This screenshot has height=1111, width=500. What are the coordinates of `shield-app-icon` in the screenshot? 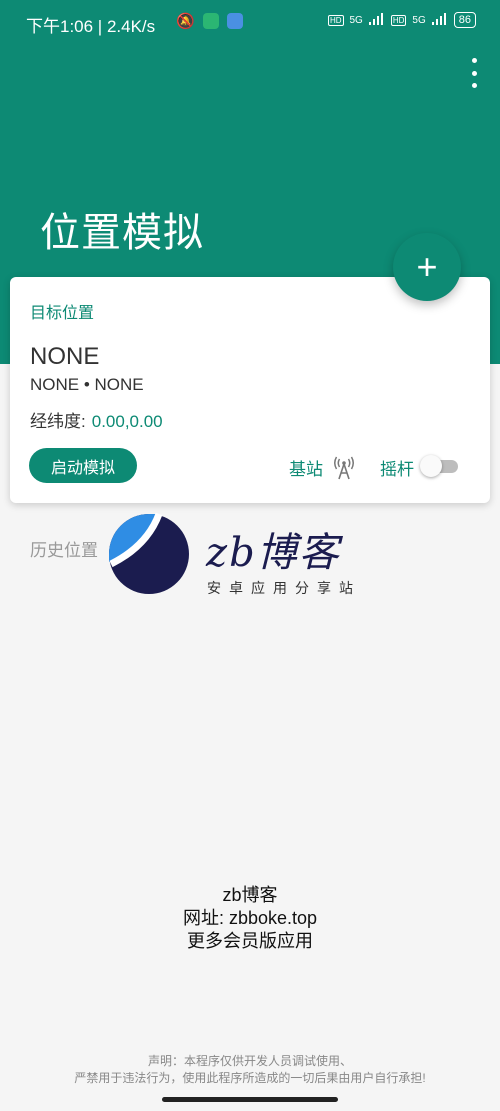 It's located at (210, 21).